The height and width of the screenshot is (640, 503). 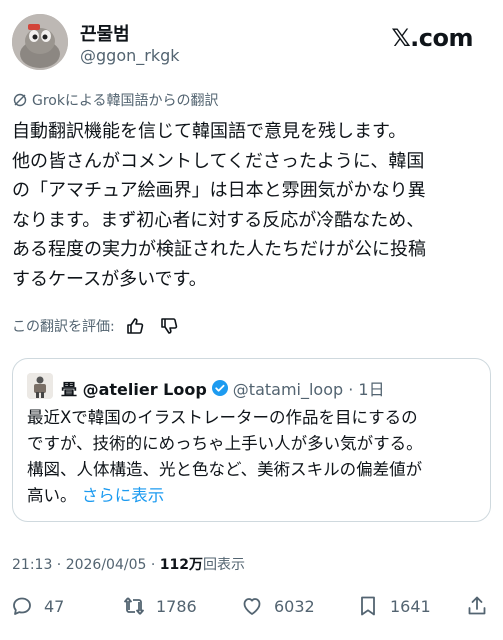 I want to click on repost-icon, so click(x=134, y=606).